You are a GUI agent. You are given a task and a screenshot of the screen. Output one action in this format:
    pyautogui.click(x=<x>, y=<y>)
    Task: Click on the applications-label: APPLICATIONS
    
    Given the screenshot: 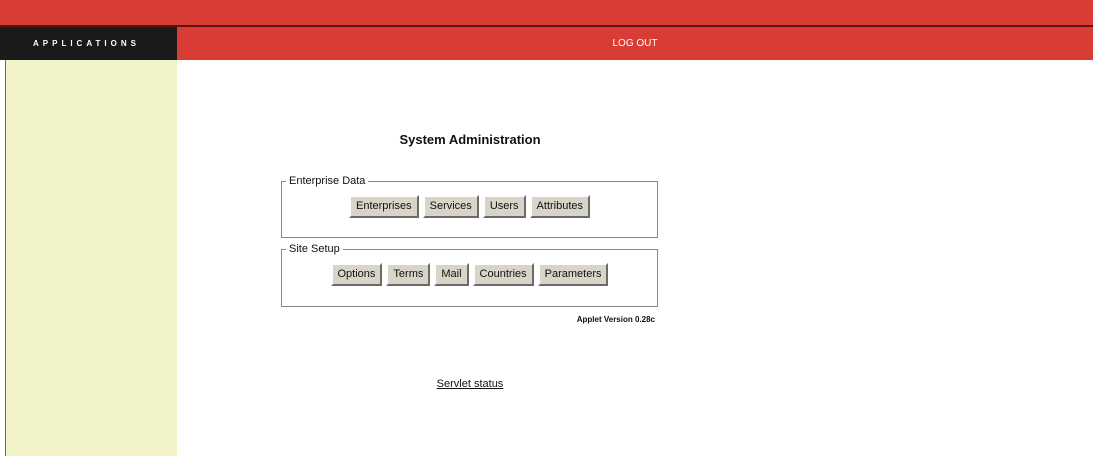 What is the action you would take?
    pyautogui.click(x=88, y=43)
    